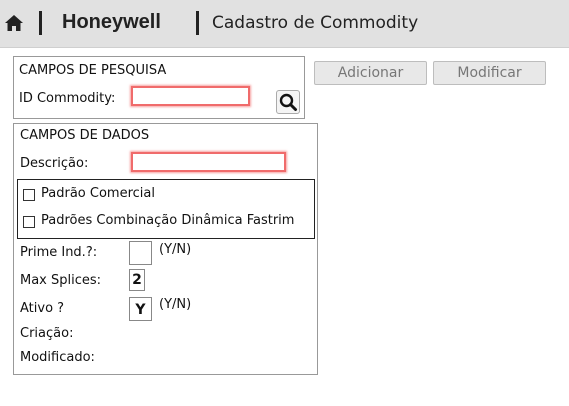 The image size is (569, 406). I want to click on id-commodity-input, so click(190, 96).